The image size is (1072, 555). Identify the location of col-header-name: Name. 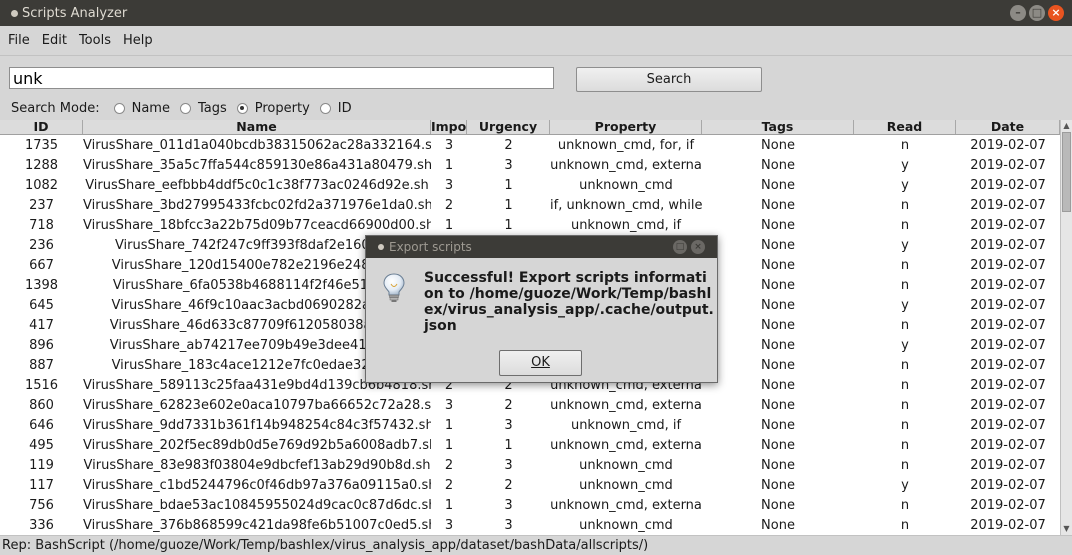
(257, 127).